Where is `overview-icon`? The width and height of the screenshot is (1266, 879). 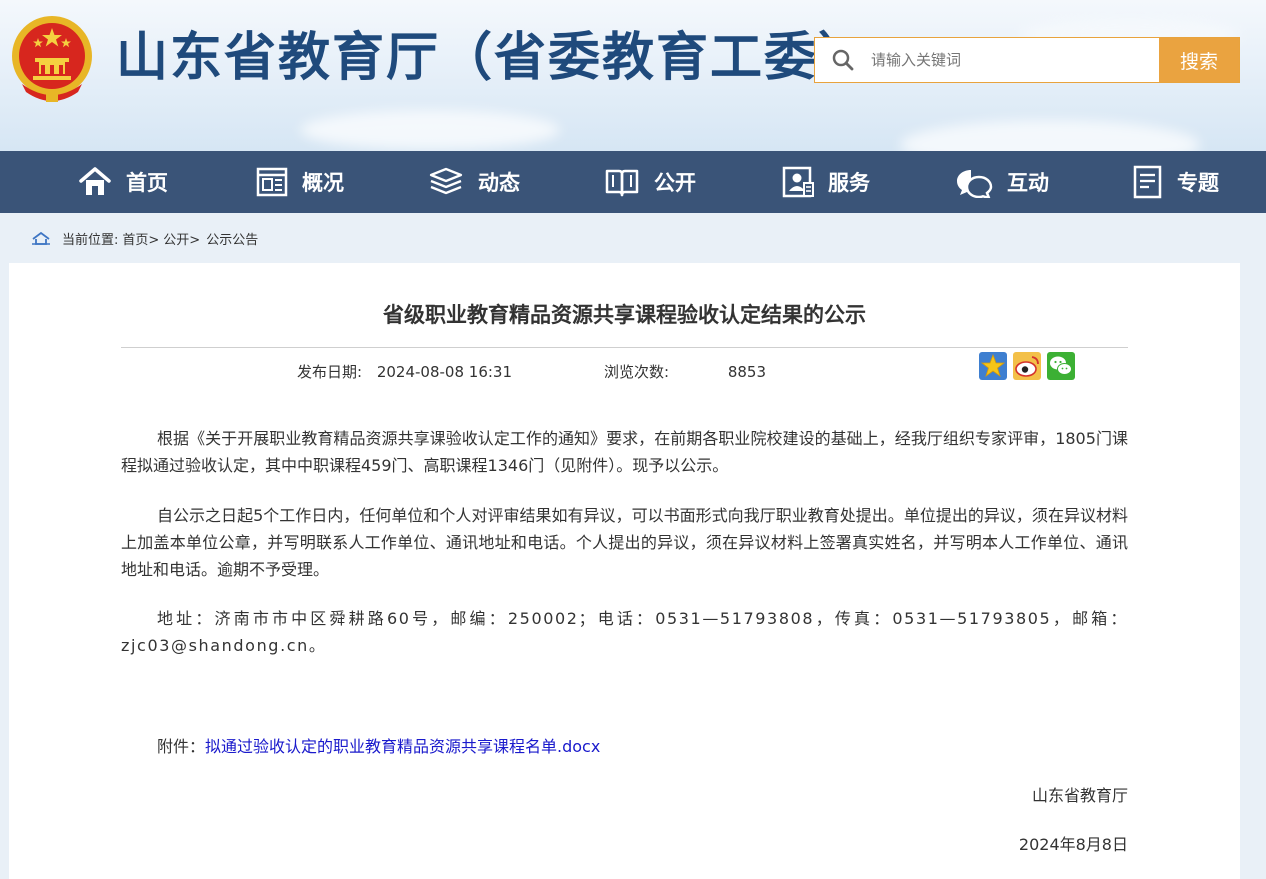 overview-icon is located at coordinates (272, 182).